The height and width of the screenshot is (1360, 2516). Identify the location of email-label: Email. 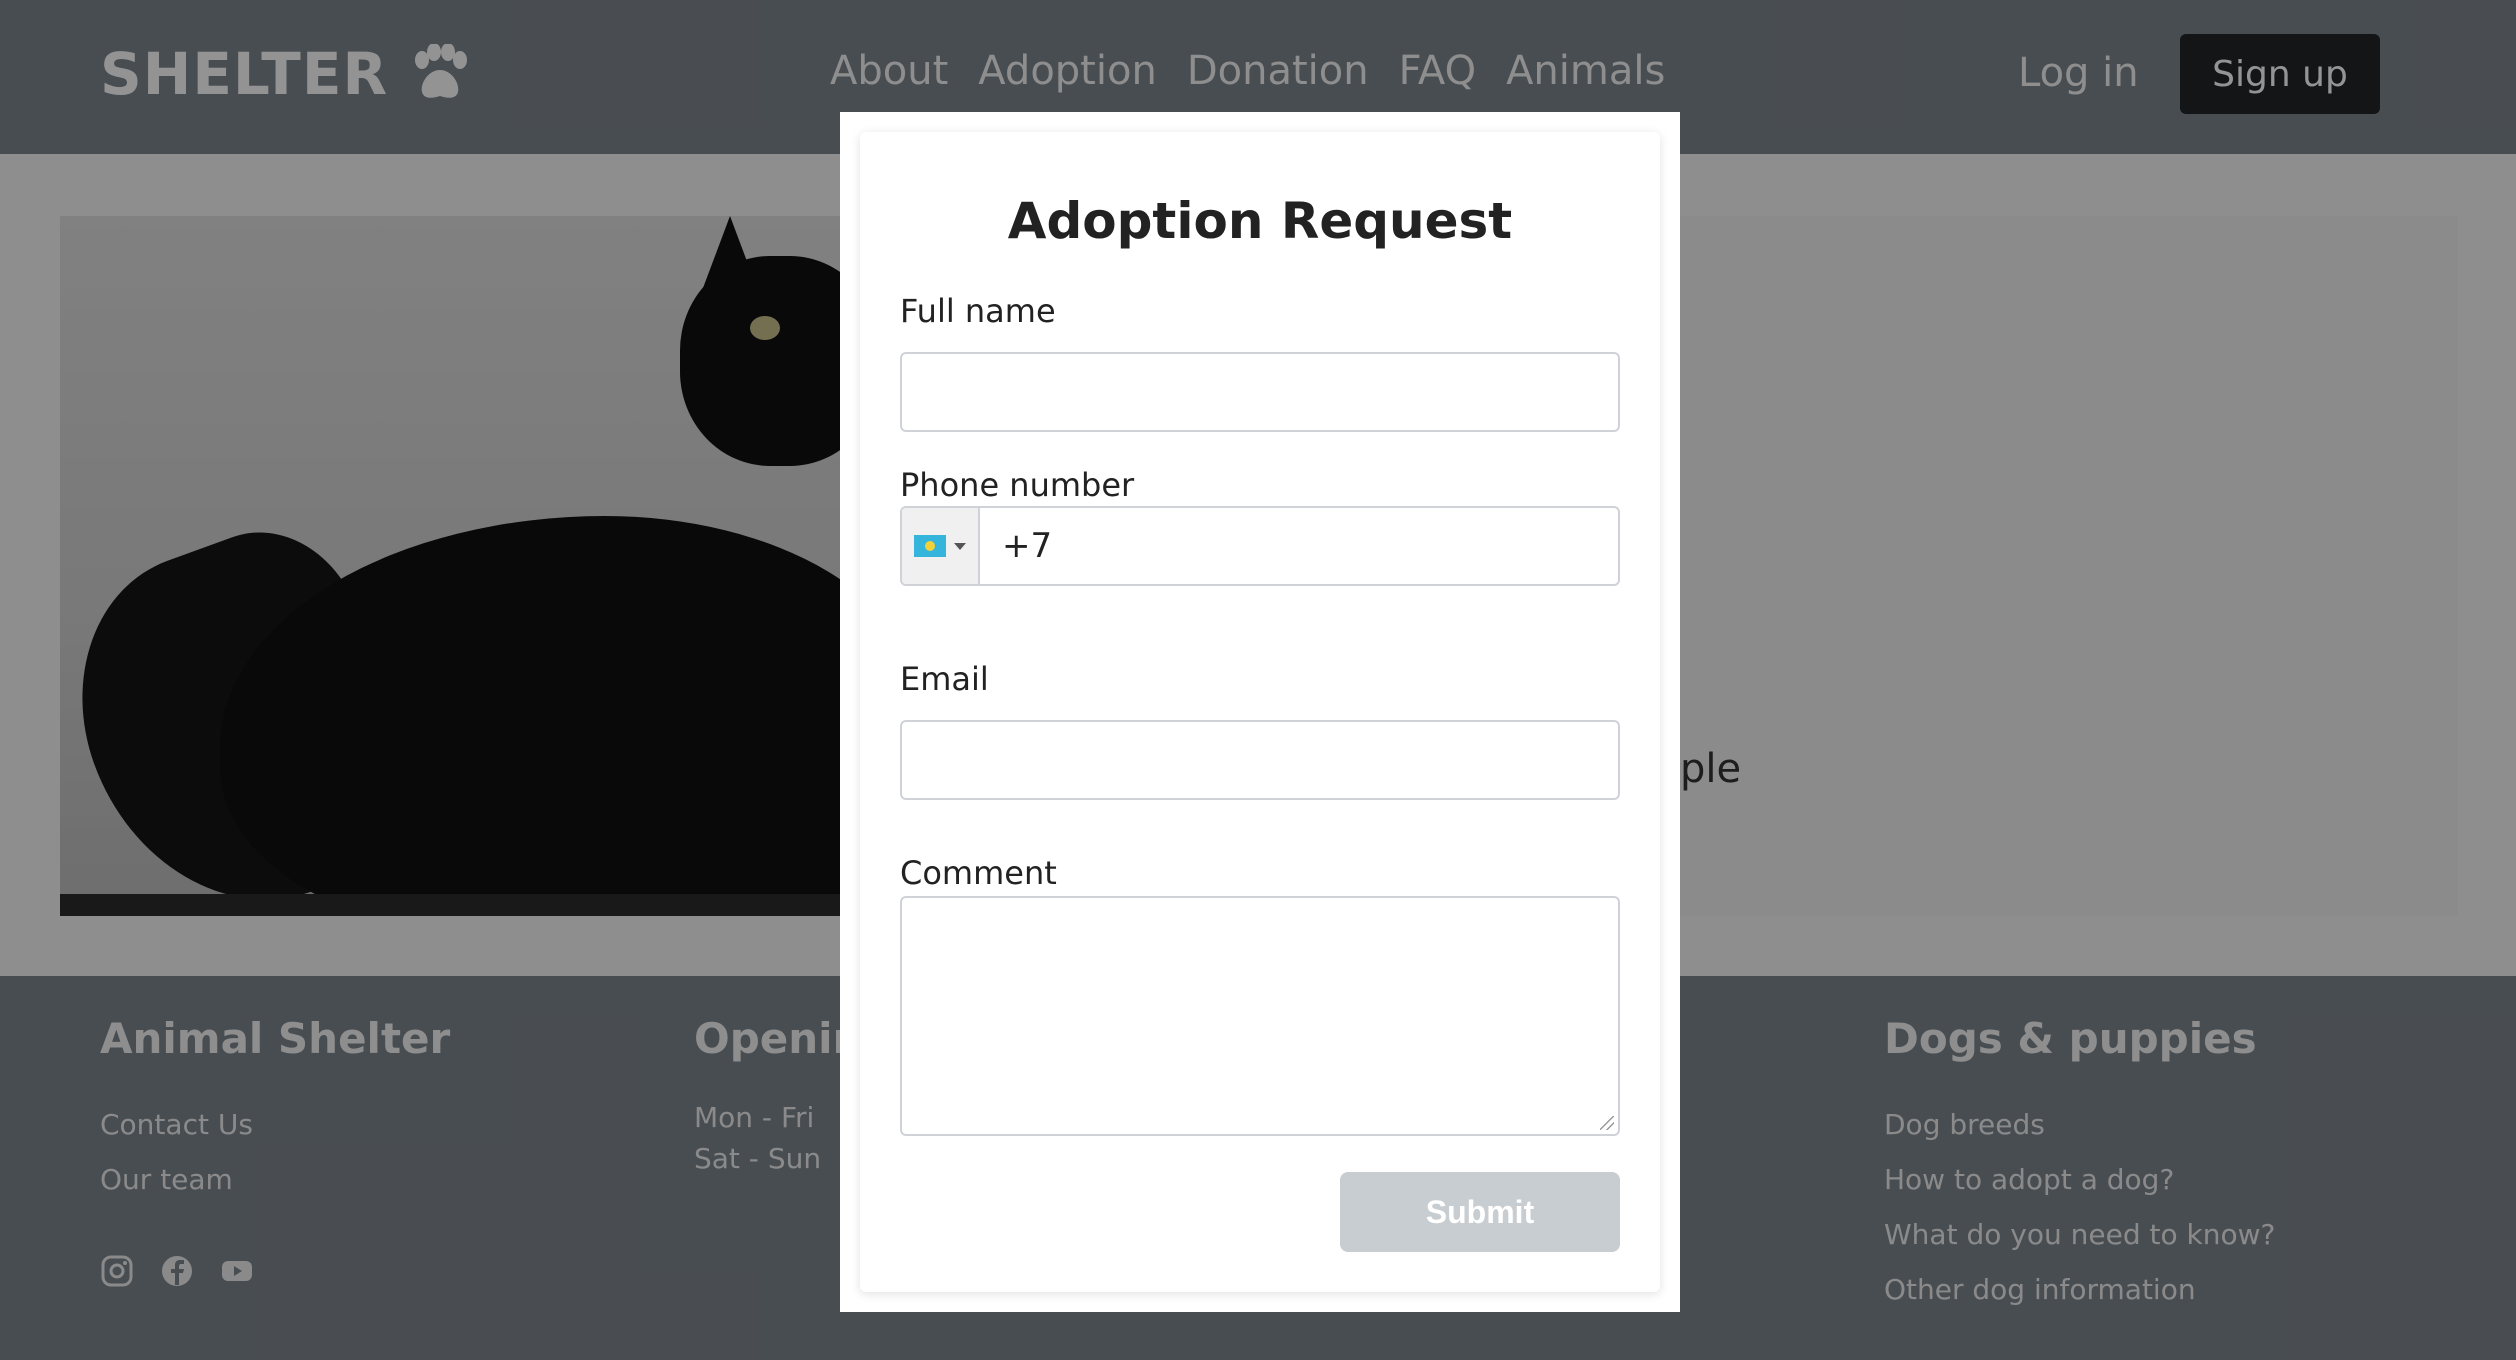
(944, 679).